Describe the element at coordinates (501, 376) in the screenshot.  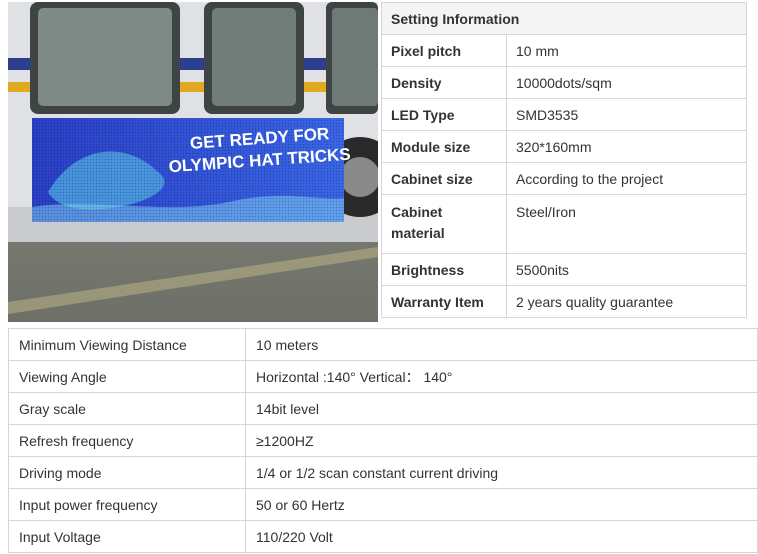
I see `row-value: Horizontal :140° Vertical： 140°` at that location.